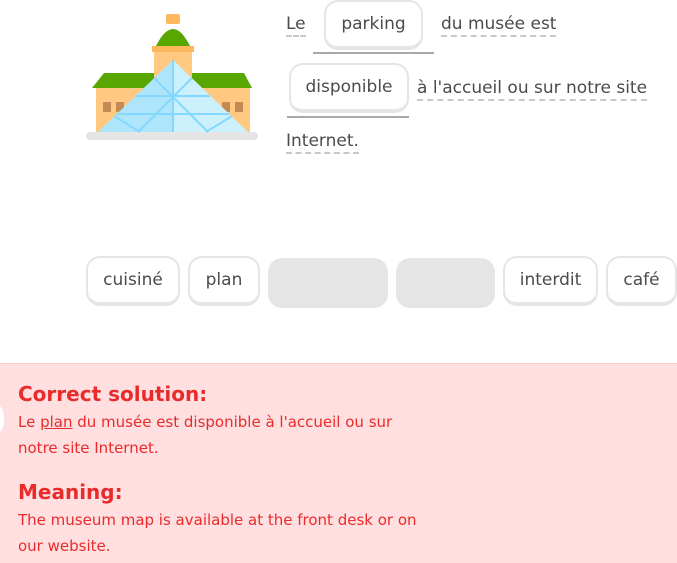 Image resolution: width=677 pixels, height=563 pixels. What do you see at coordinates (641, 281) in the screenshot?
I see `word-bank-chip-cafe: café` at bounding box center [641, 281].